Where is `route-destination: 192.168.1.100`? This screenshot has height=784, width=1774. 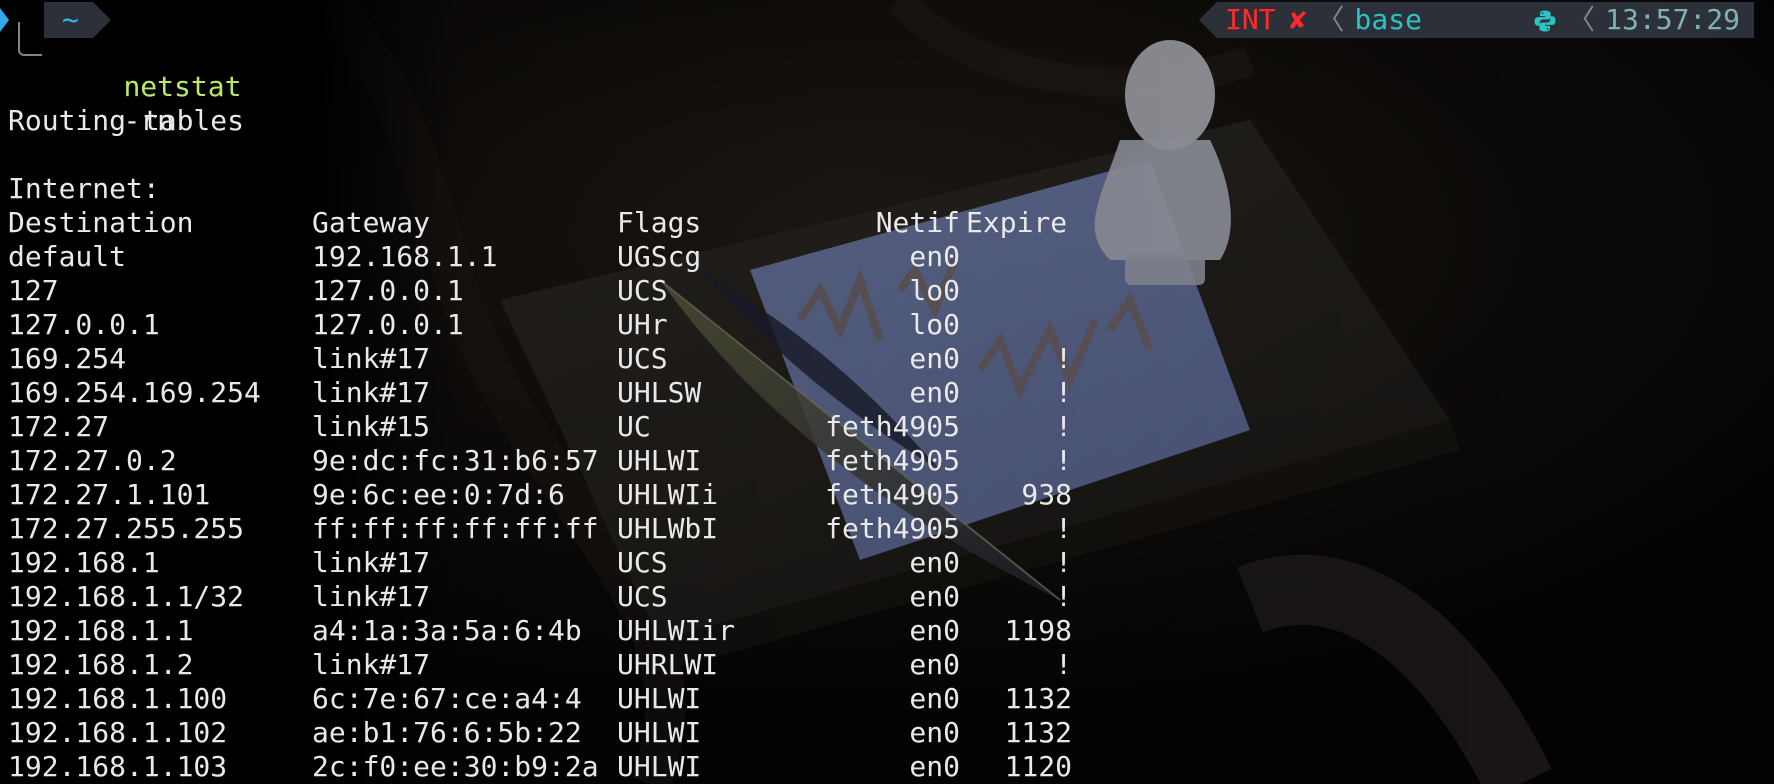 route-destination: 192.168.1.100 is located at coordinates (118, 698).